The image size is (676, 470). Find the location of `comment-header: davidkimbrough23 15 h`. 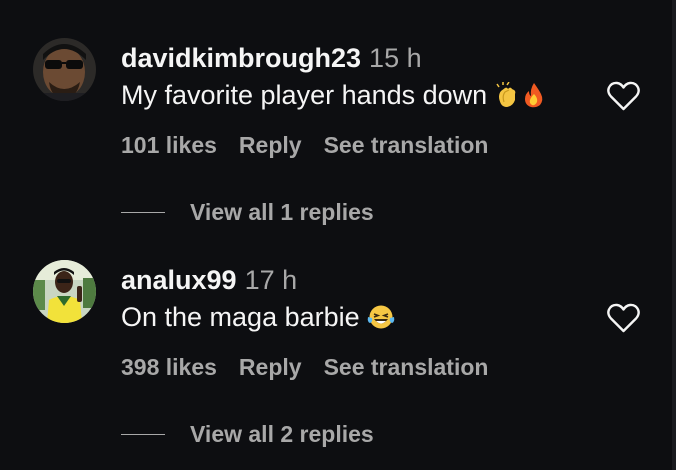

comment-header: davidkimbrough23 15 h is located at coordinates (271, 58).